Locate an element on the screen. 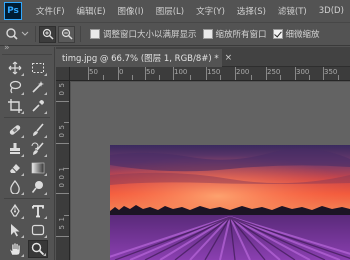 This screenshot has width=350, height=260. brush-tool is located at coordinates (38, 130).